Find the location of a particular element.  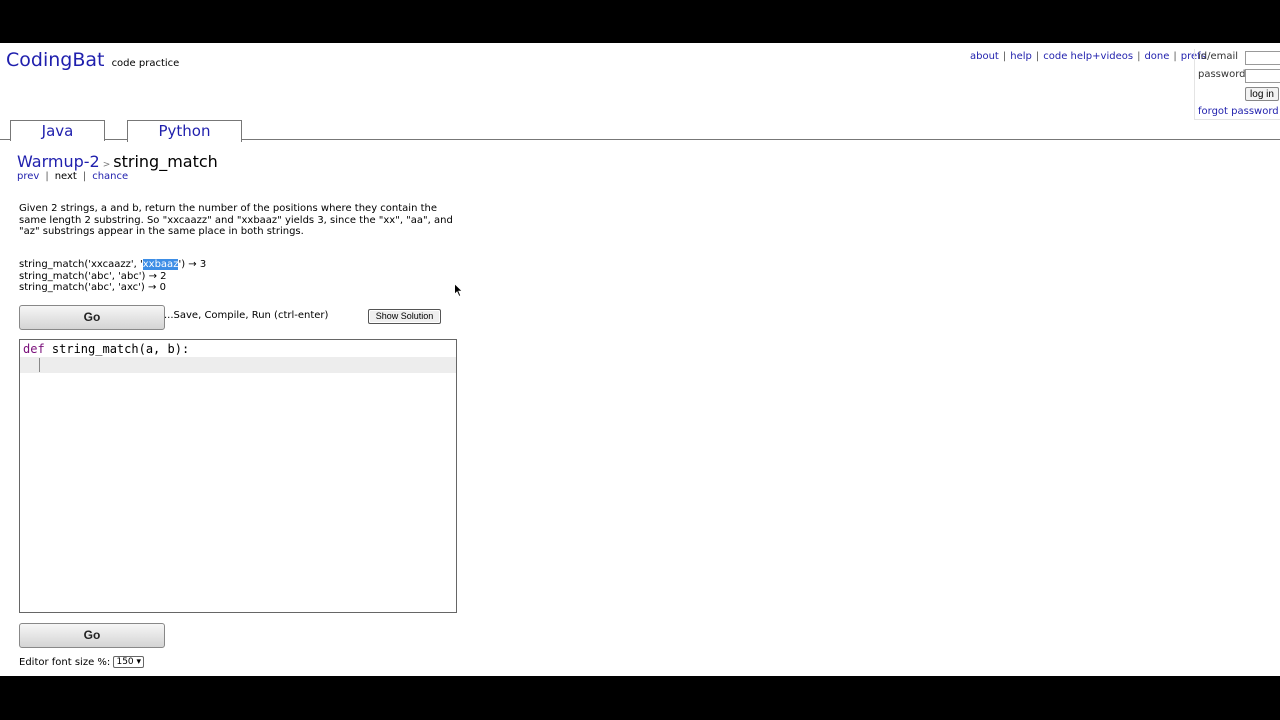

password-label: password is located at coordinates (1222, 74).